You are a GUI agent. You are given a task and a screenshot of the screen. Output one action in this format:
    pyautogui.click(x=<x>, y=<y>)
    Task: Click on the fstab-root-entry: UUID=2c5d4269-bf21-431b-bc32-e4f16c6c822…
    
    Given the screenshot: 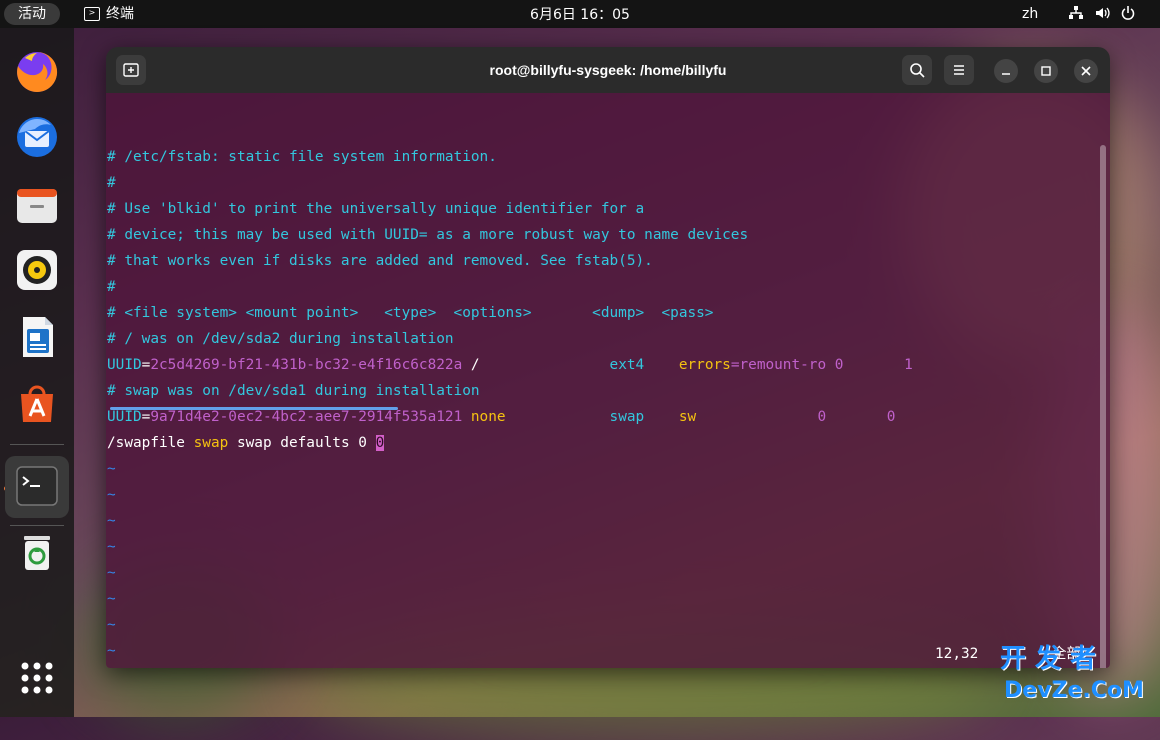 What is the action you would take?
    pyautogui.click(x=510, y=365)
    